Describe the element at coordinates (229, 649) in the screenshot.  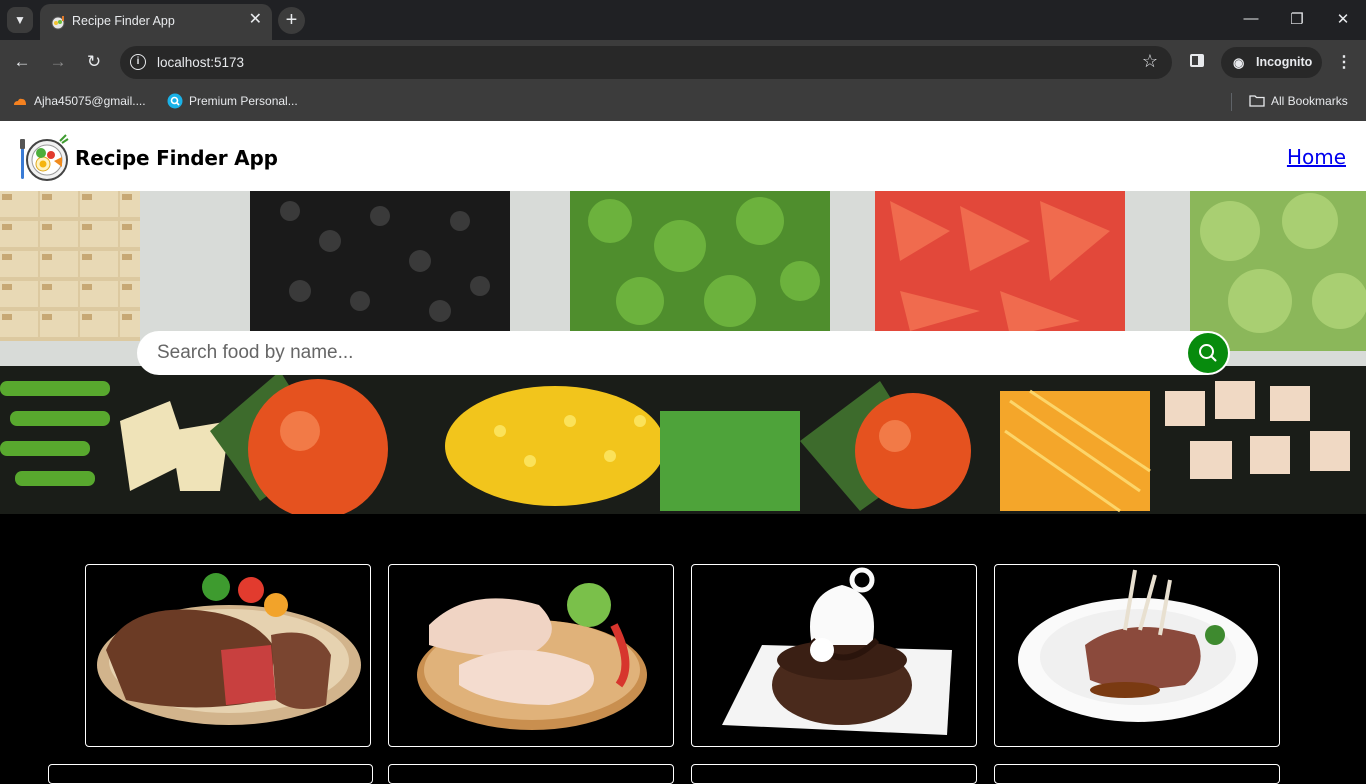
I see `steak-image` at that location.